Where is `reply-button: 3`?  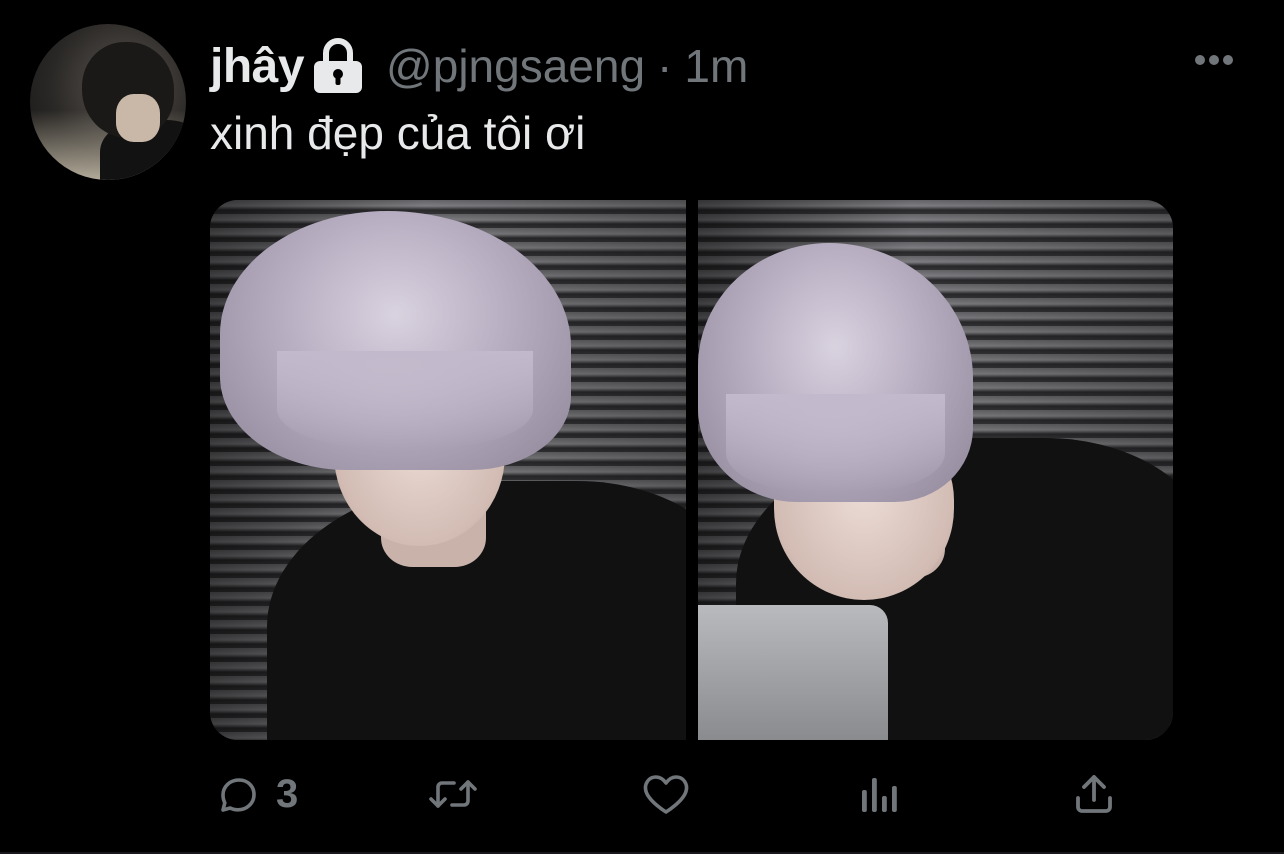 reply-button: 3 is located at coordinates (256, 794).